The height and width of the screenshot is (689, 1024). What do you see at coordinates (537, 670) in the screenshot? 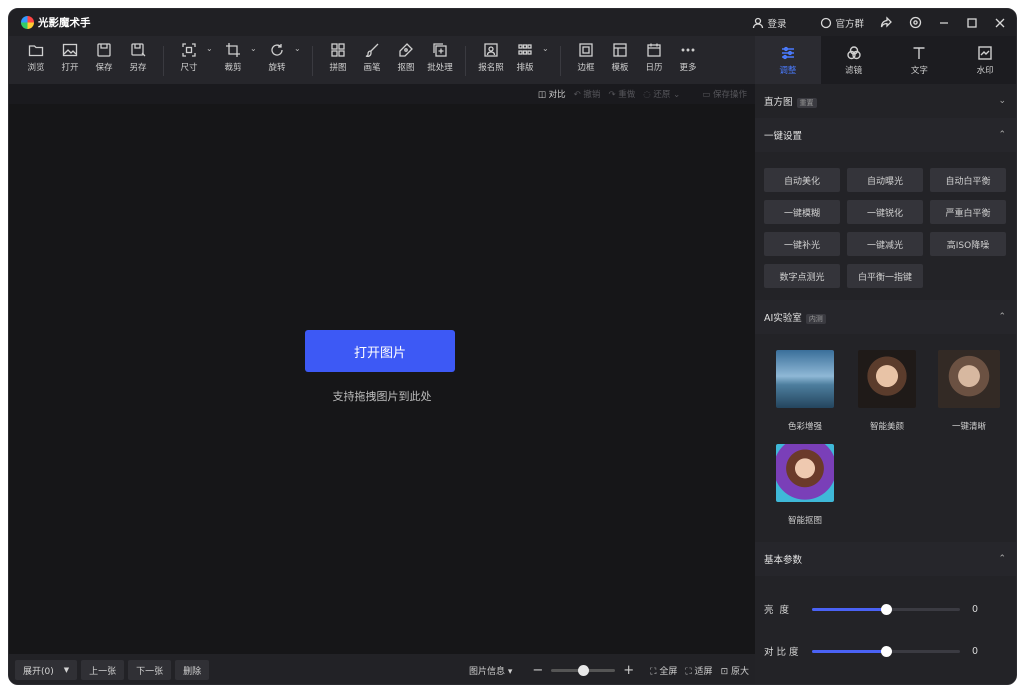
I see `zoom-out-button: −` at bounding box center [537, 670].